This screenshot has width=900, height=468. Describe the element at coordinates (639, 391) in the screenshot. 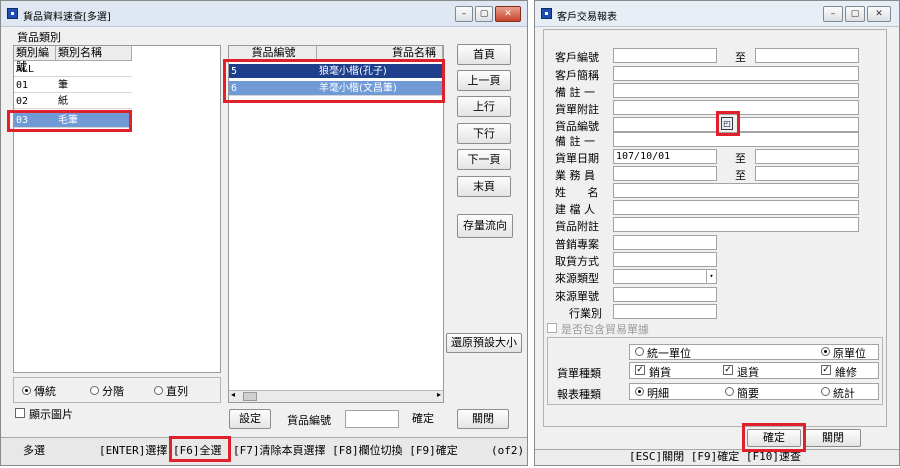

I see `radio-report-detail` at that location.